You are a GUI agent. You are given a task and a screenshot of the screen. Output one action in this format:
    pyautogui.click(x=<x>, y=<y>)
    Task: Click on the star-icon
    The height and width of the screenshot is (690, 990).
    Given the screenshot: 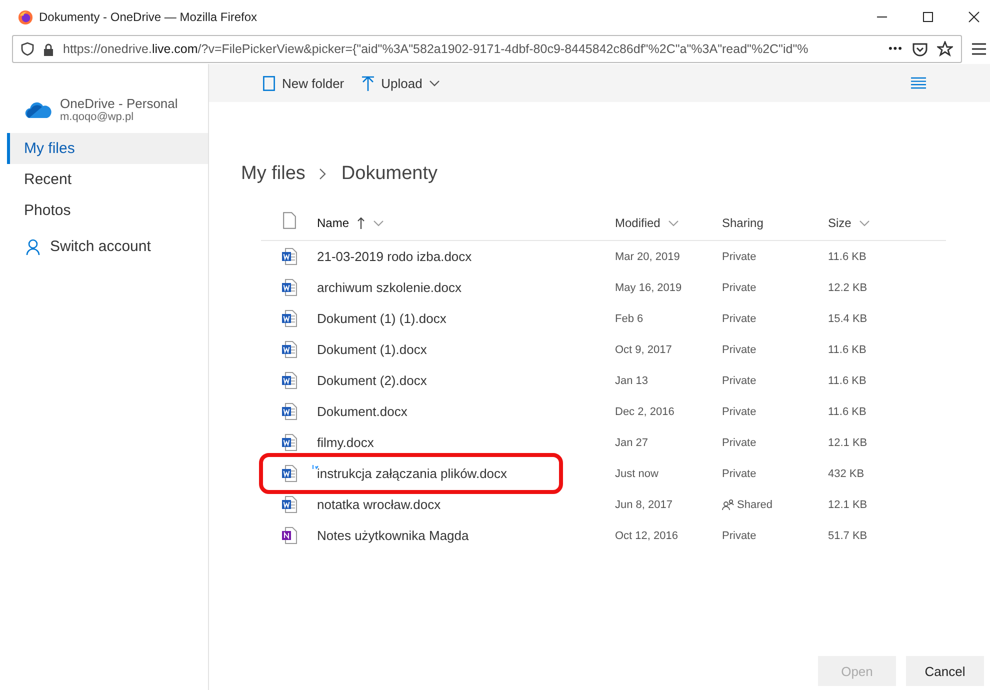 What is the action you would take?
    pyautogui.click(x=945, y=49)
    